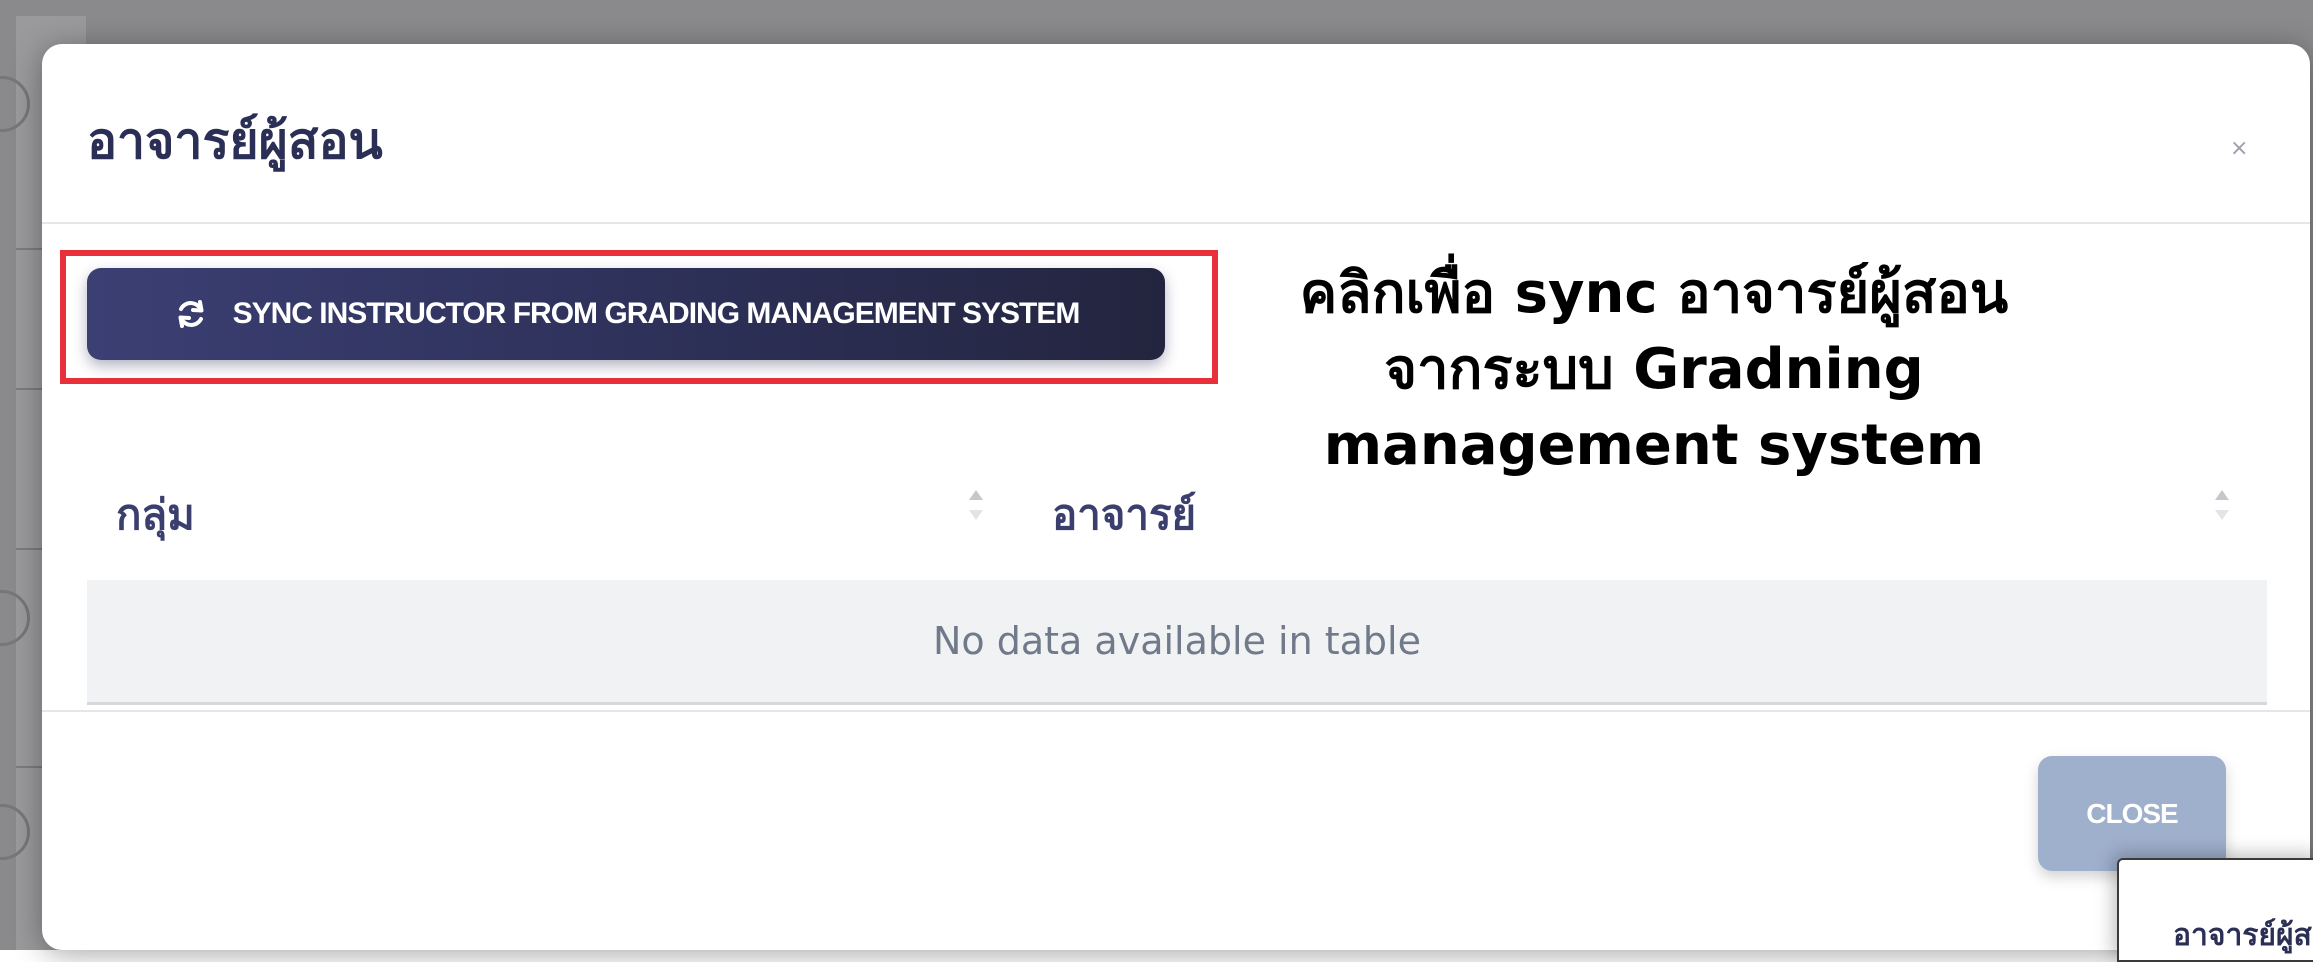 The height and width of the screenshot is (962, 2313). Describe the element at coordinates (1177, 642) in the screenshot. I see `table-empty-row: No data available in table` at that location.